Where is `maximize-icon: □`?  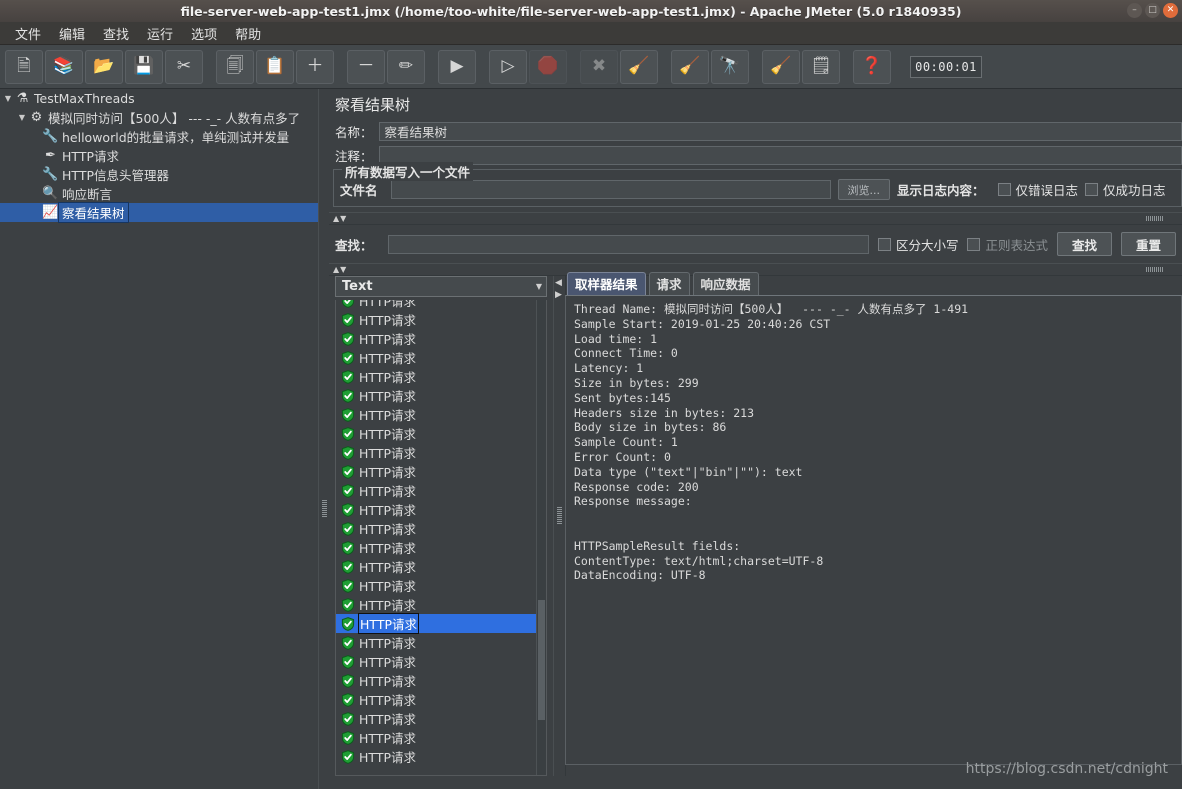
maximize-icon: □ is located at coordinates (1152, 10).